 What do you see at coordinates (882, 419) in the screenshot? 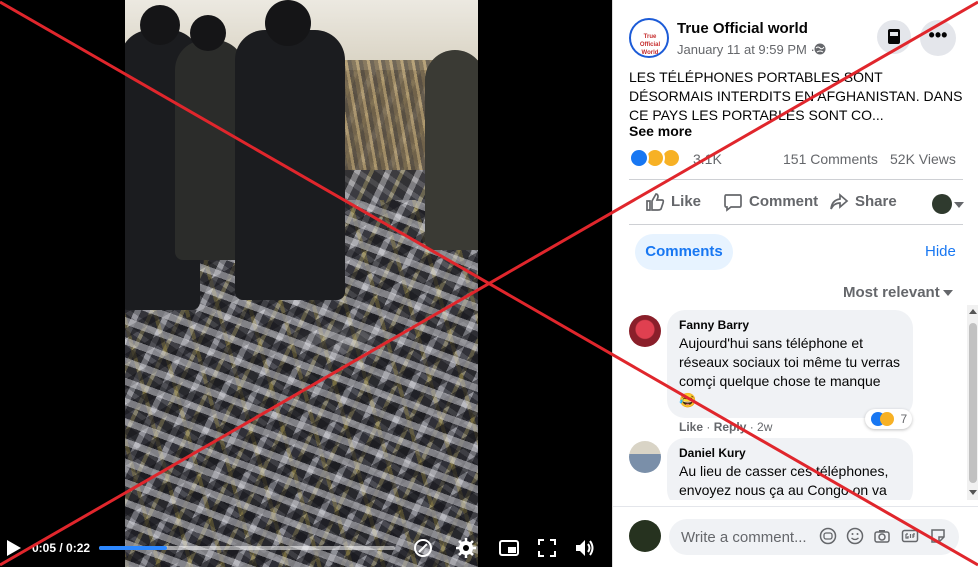
I see `like-haha-reaction-icons` at bounding box center [882, 419].